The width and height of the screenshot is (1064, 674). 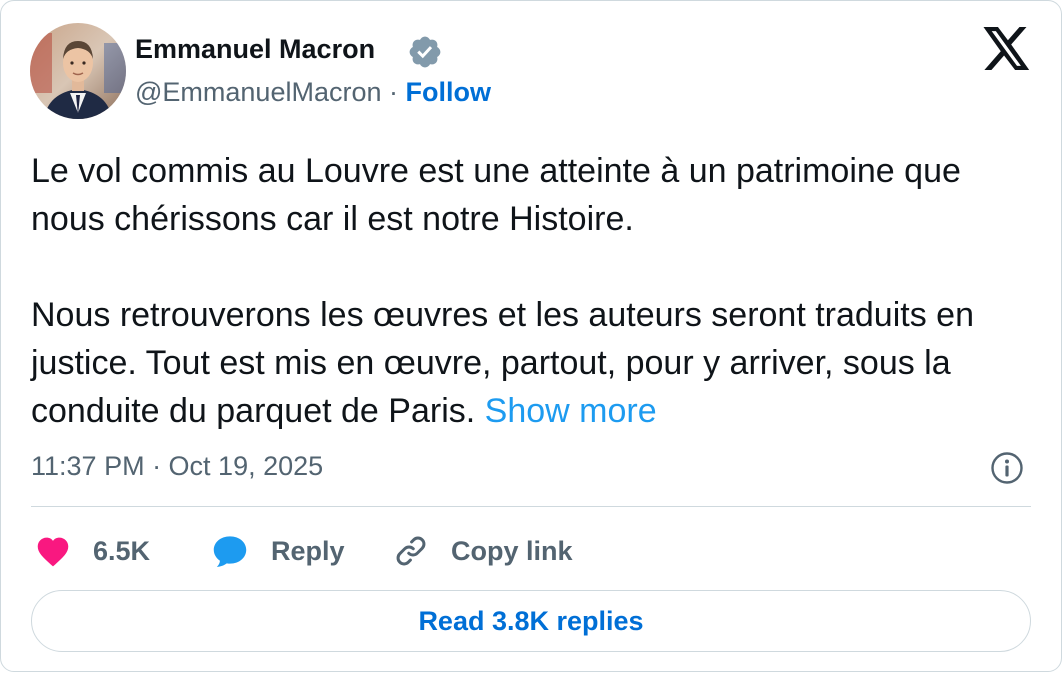 I want to click on link-icon, so click(x=411, y=551).